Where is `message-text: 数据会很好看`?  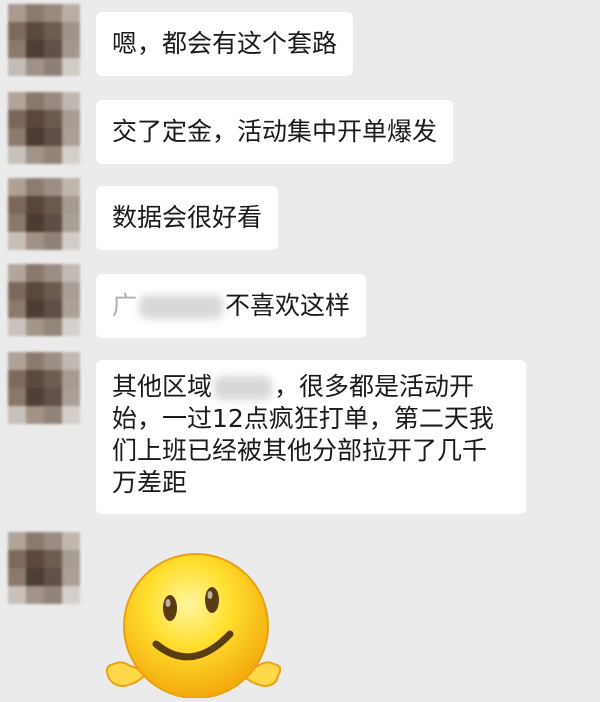
message-text: 数据会很好看 is located at coordinates (187, 217).